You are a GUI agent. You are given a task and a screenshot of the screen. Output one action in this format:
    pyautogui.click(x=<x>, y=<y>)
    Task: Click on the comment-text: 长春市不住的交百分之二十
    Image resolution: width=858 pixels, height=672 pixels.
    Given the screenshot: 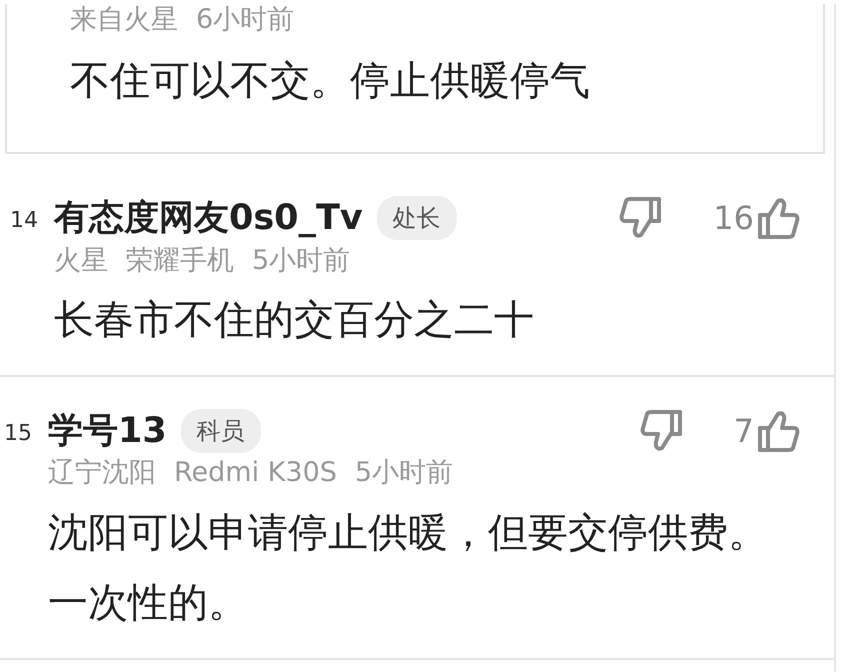 What is the action you would take?
    pyautogui.click(x=294, y=320)
    